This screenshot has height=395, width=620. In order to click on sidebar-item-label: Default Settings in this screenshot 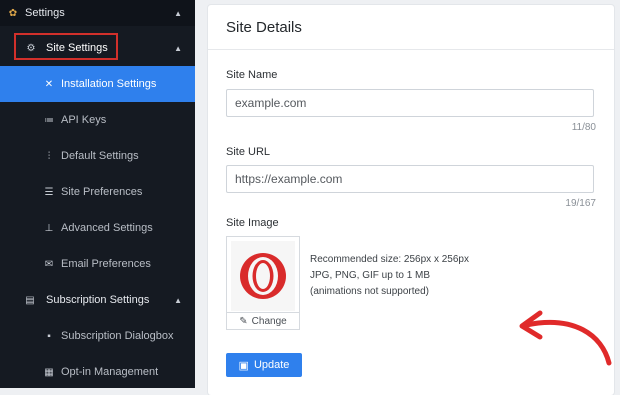, I will do `click(100, 156)`.